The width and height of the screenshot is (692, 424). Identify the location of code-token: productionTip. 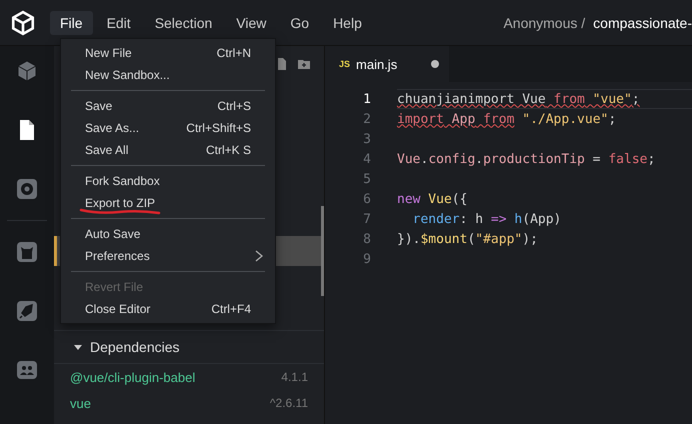
(534, 159).